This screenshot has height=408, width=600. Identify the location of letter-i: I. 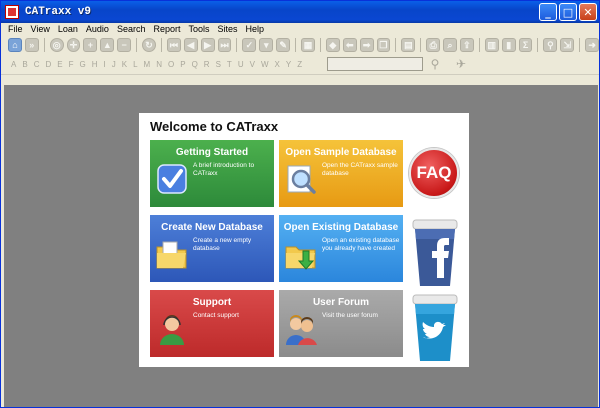
(105, 64).